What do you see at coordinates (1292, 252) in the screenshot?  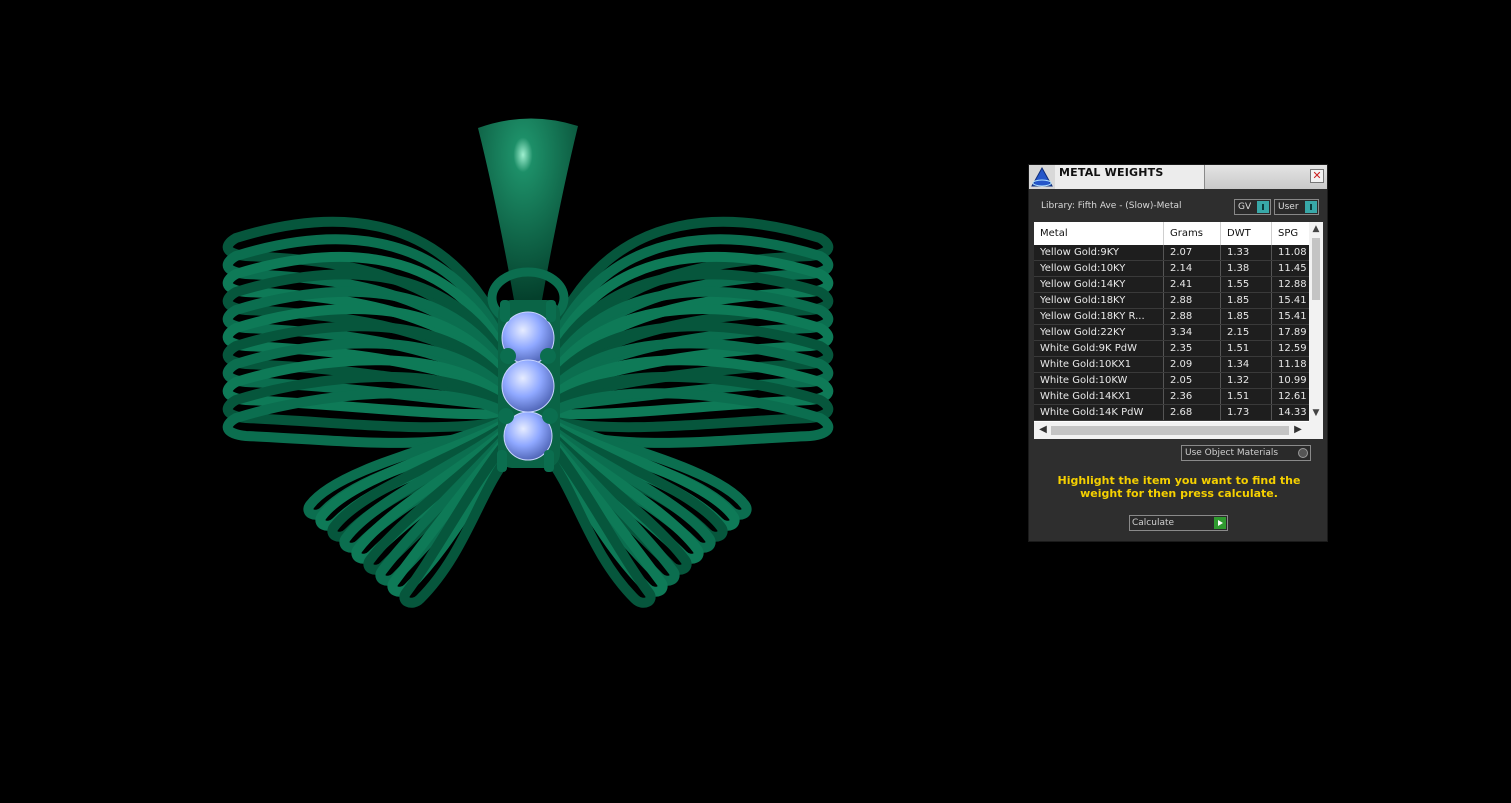 I see `spg-cell: 11.08` at bounding box center [1292, 252].